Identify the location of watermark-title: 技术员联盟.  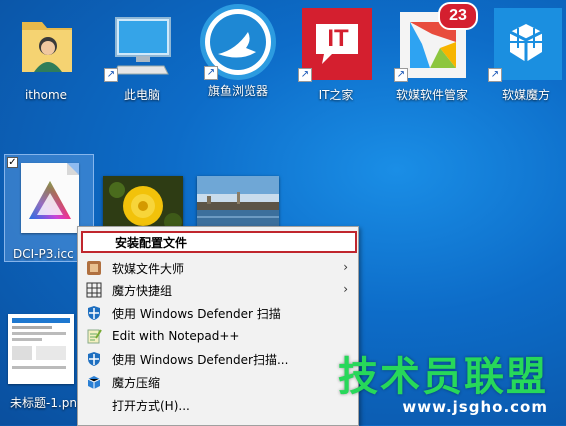
(443, 377).